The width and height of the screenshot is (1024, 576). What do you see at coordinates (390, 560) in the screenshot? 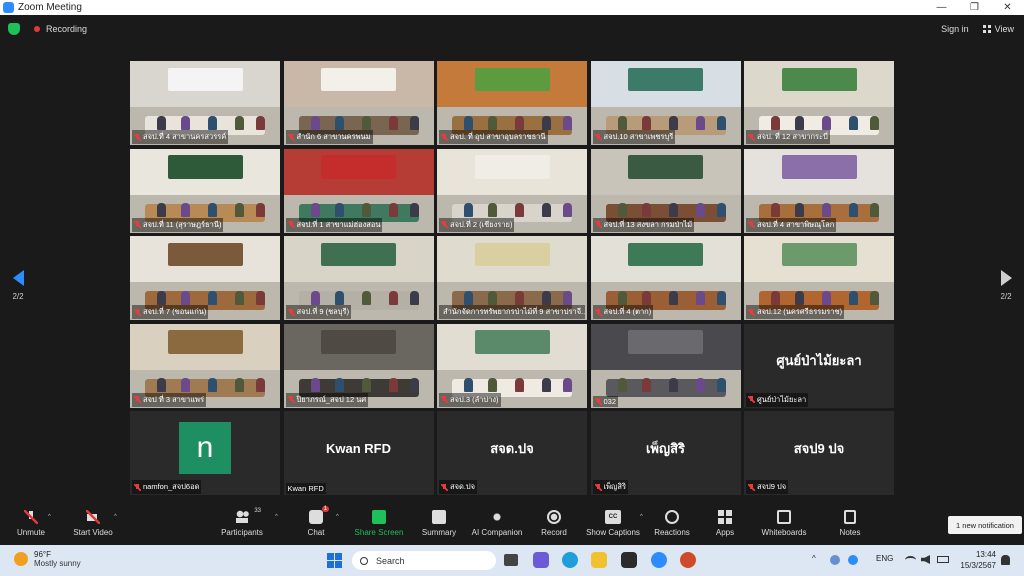
I see `search-placeholder: Search` at bounding box center [390, 560].